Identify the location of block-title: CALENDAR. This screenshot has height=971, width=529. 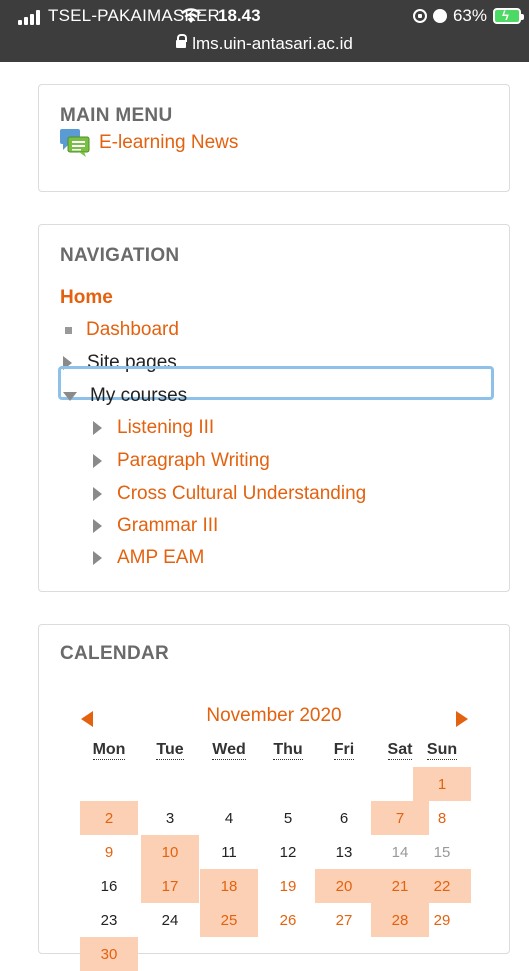
(115, 653).